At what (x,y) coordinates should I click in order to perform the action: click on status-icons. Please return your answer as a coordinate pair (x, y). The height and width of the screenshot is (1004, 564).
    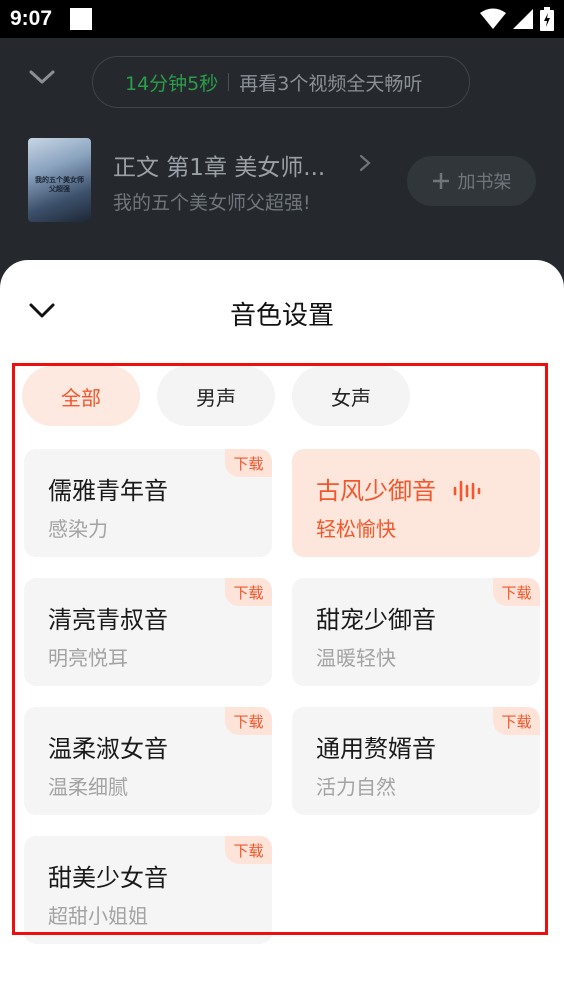
    Looking at the image, I should click on (517, 19).